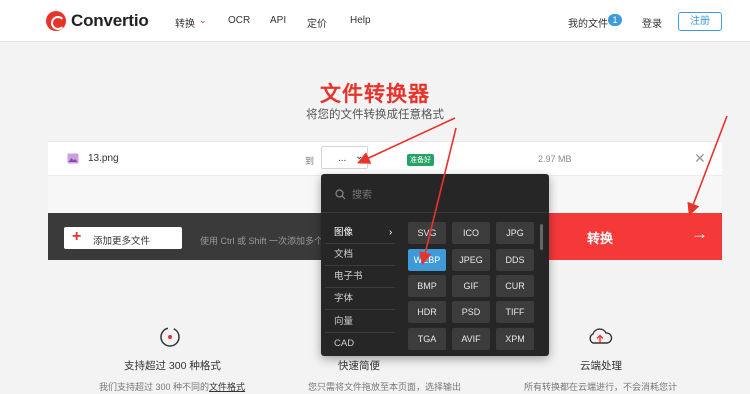  I want to click on search-icon, so click(340, 194).